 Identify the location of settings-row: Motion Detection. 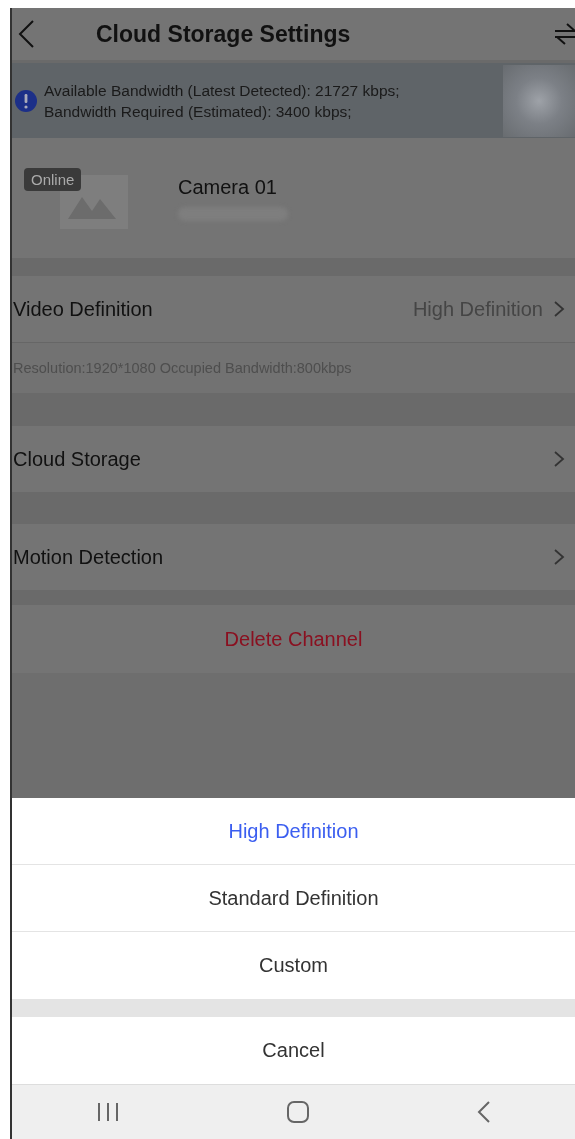
(293, 557).